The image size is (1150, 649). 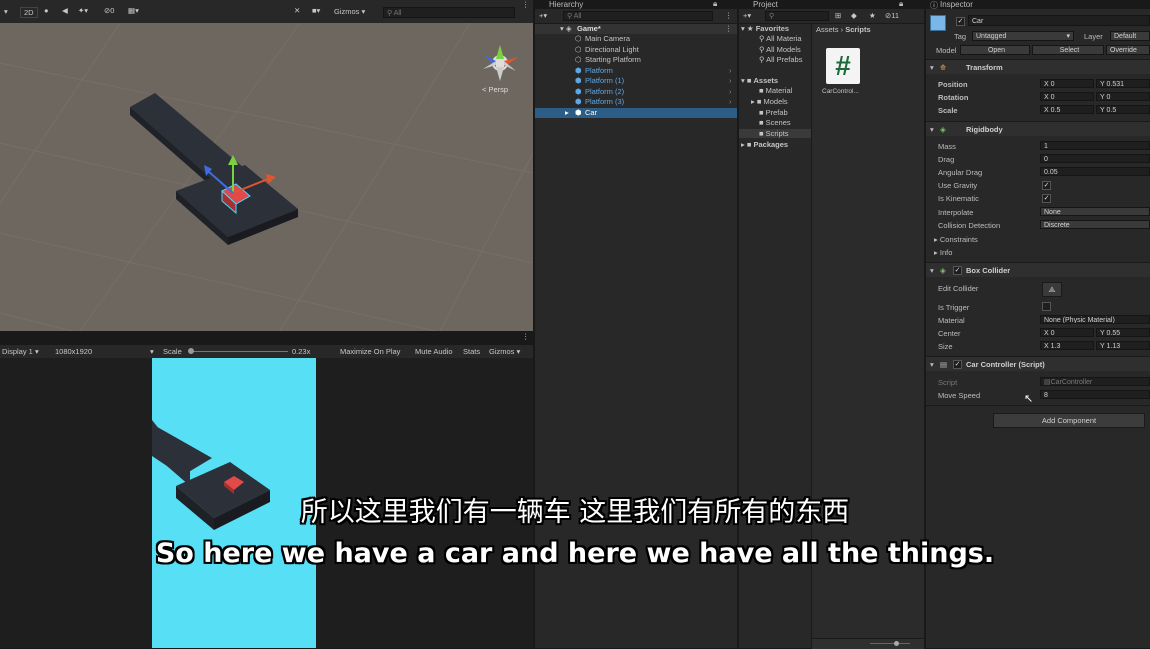 What do you see at coordinates (1067, 83) in the screenshot?
I see `position-x-field: X 0` at bounding box center [1067, 83].